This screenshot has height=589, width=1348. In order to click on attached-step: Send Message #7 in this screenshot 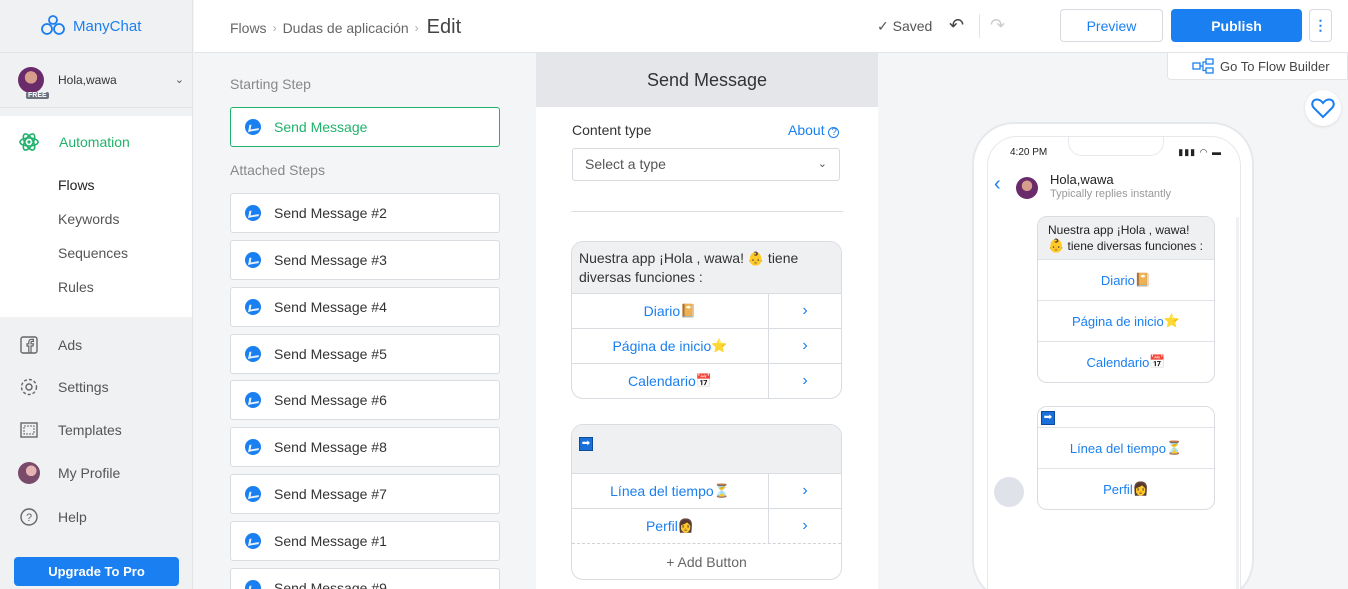, I will do `click(365, 494)`.